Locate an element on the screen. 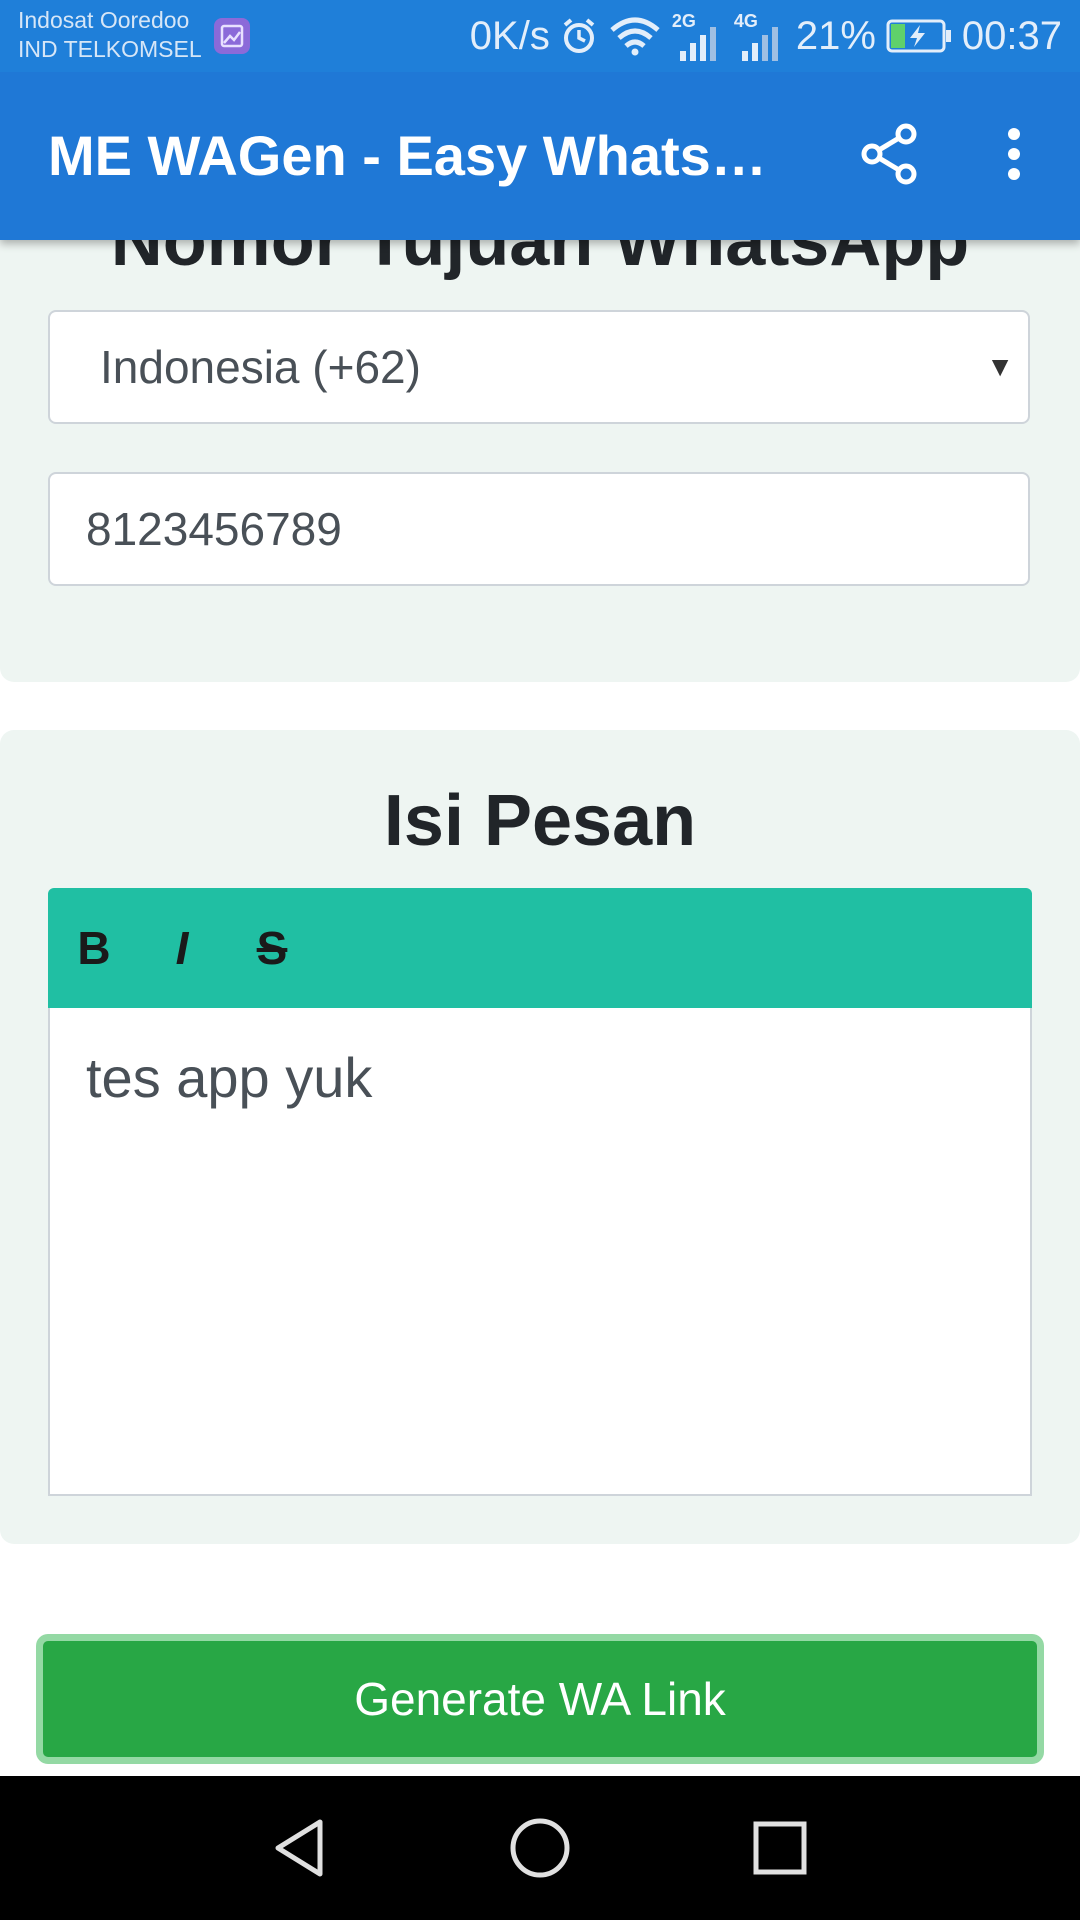  bold-button: B is located at coordinates (94, 948).